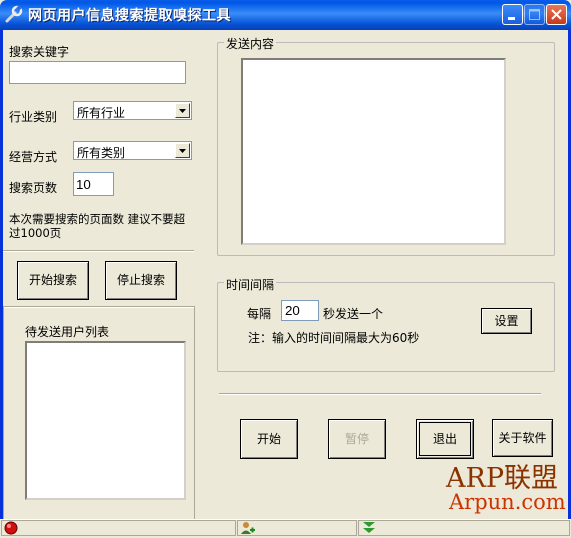 Image resolution: width=571 pixels, height=538 pixels. I want to click on start-search-button: 开始搜索, so click(53, 280).